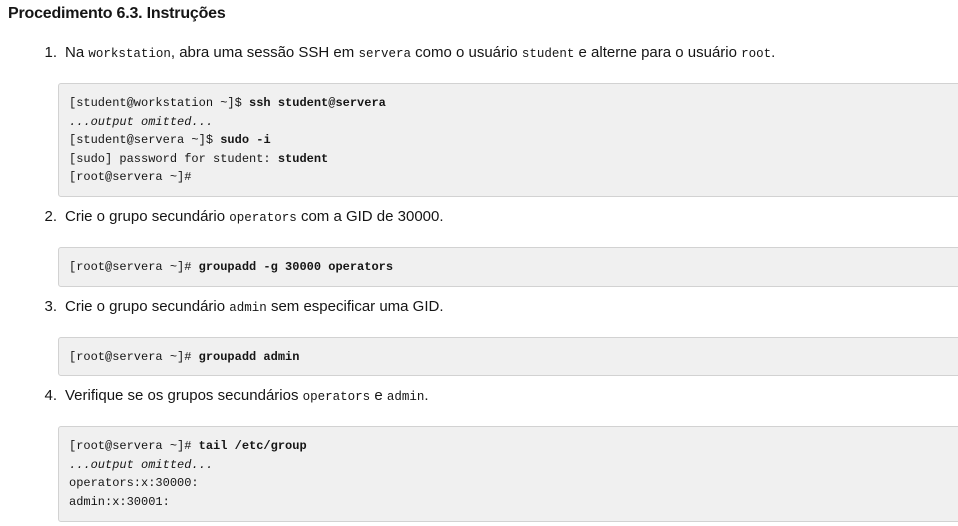 This screenshot has width=958, height=526. I want to click on command-text: tail /etc/group, so click(252, 446).